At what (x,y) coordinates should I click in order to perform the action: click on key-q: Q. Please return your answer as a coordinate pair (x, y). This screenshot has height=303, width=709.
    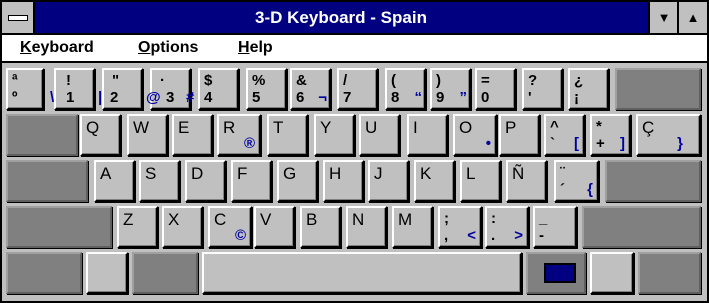
    Looking at the image, I should click on (100, 135).